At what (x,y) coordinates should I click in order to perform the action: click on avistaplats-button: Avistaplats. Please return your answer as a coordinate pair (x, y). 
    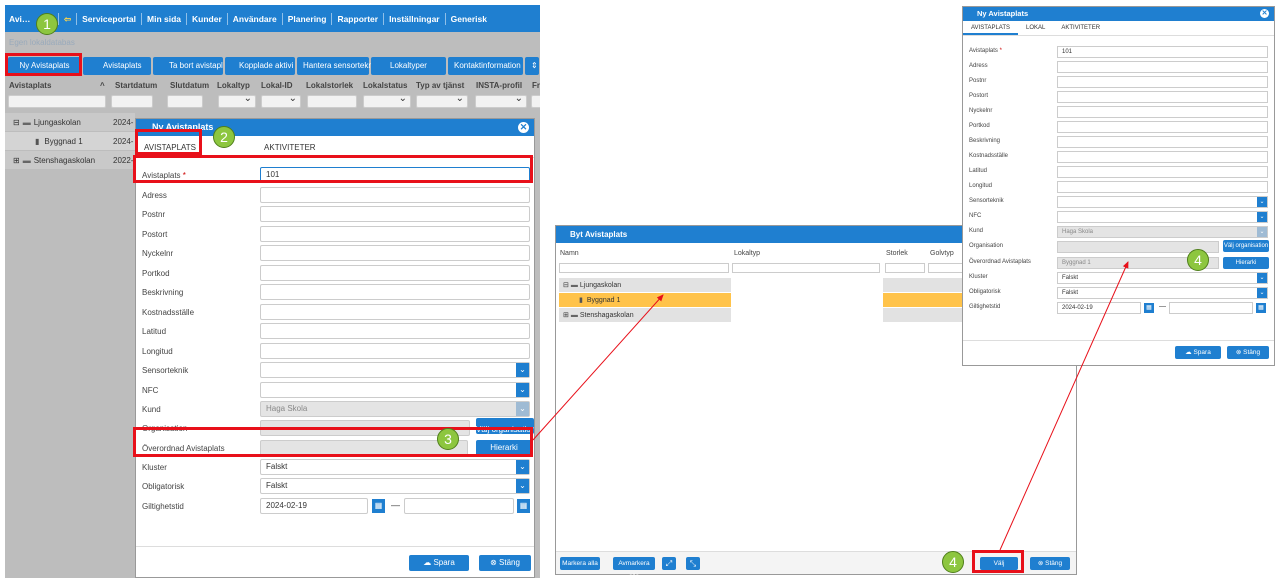
    Looking at the image, I should click on (117, 66).